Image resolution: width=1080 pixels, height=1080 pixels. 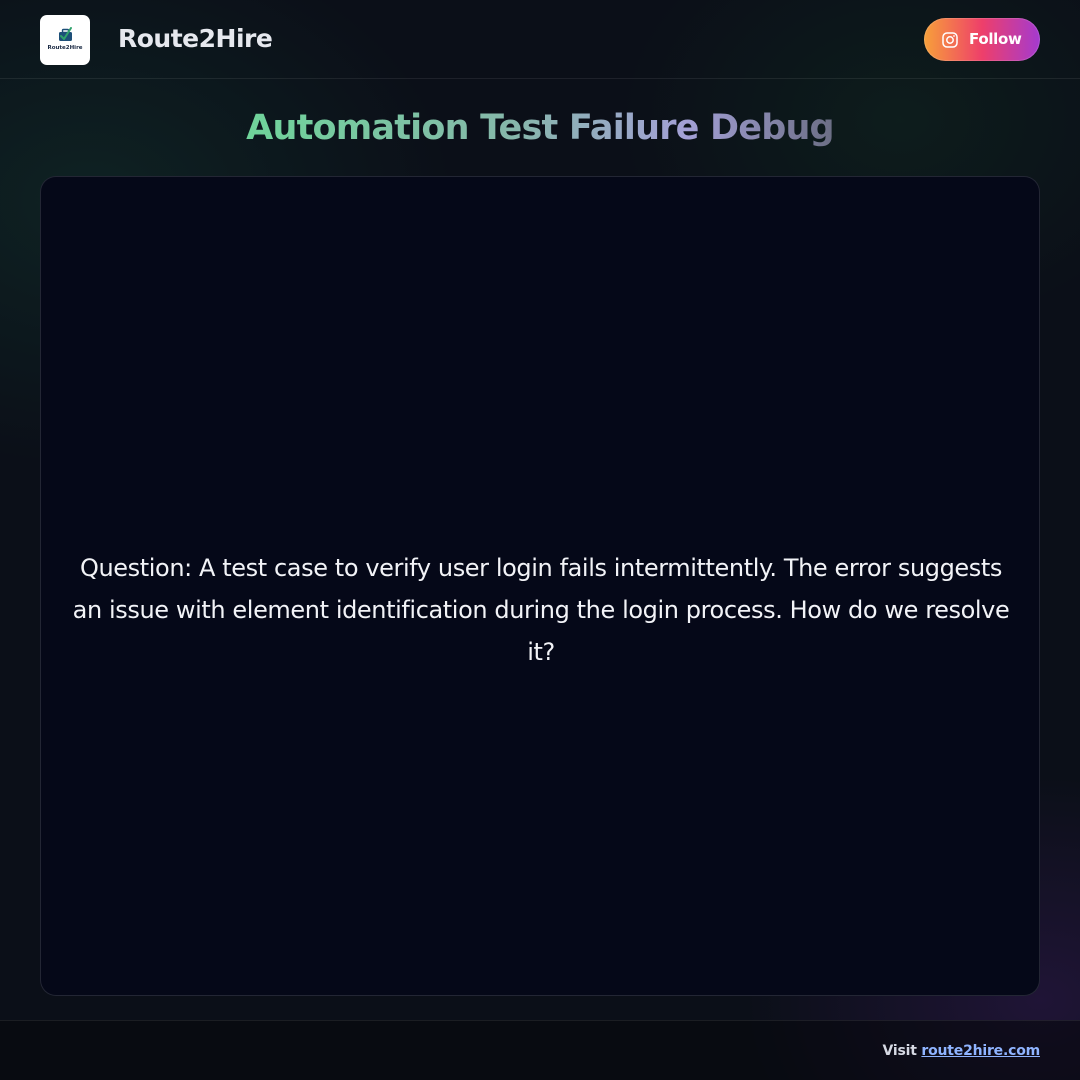 What do you see at coordinates (899, 1051) in the screenshot?
I see `visit-prefix: Visit` at bounding box center [899, 1051].